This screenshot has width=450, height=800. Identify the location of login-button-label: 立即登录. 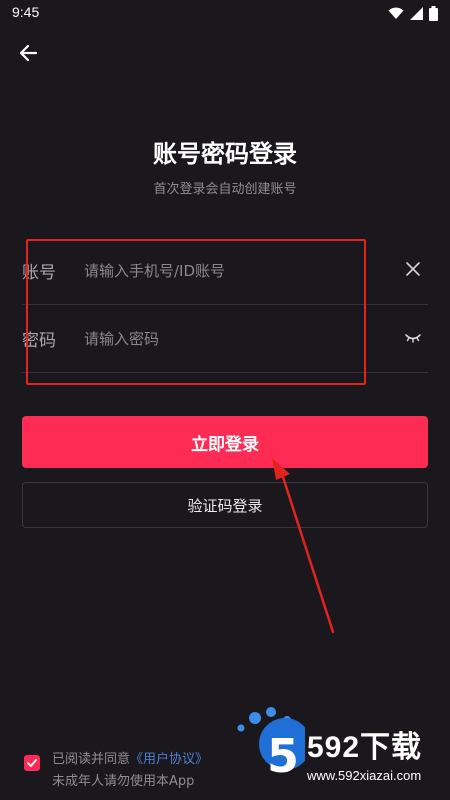
(225, 444).